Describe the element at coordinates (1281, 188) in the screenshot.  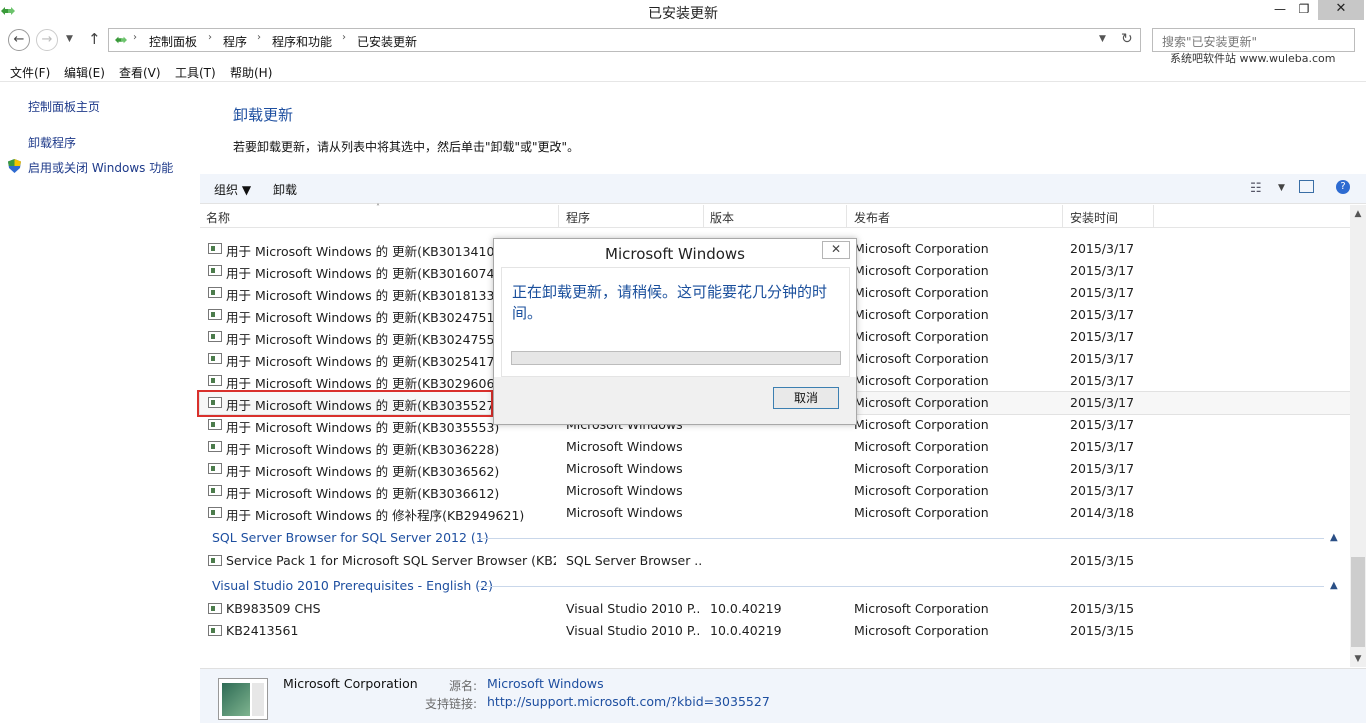
I see `view-dropdown-icon: ▼` at that location.